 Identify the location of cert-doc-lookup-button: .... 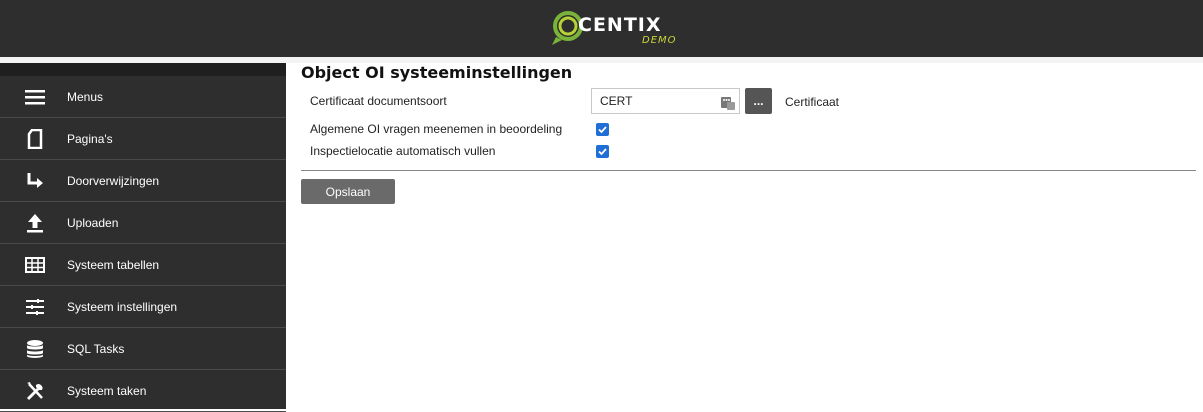
(758, 101).